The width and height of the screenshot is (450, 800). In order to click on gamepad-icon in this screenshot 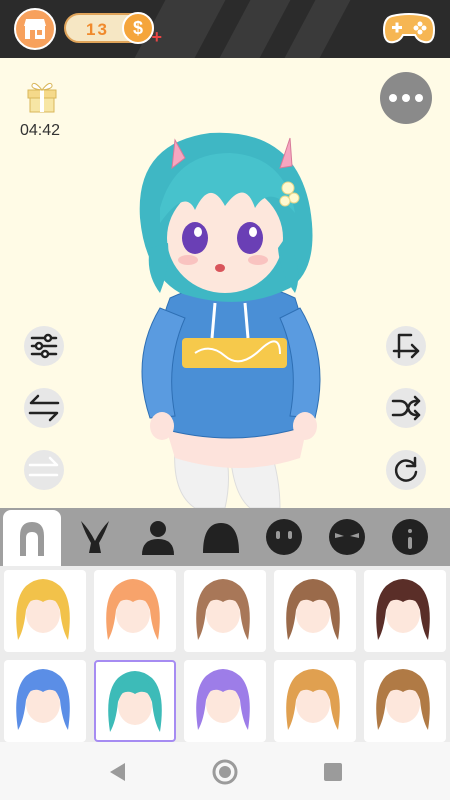, I will do `click(409, 28)`.